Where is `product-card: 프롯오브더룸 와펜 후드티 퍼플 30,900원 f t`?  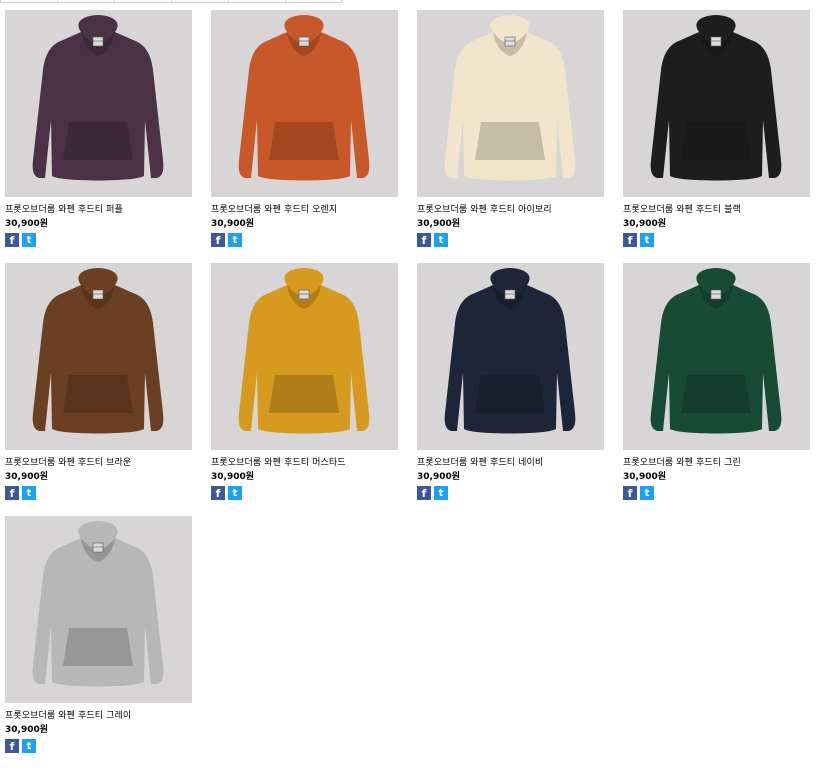
product-card: 프롯오브더룸 와펜 후드티 퍼플 30,900원 f t is located at coordinates (98, 128).